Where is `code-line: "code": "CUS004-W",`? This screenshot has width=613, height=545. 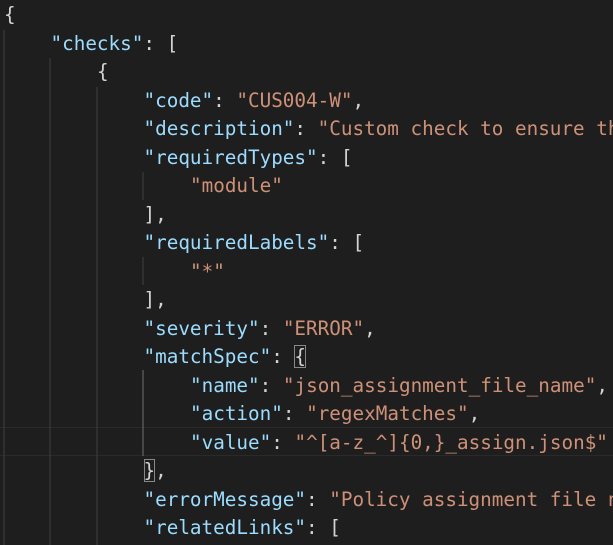 code-line: "code": "CUS004-W", is located at coordinates (254, 101).